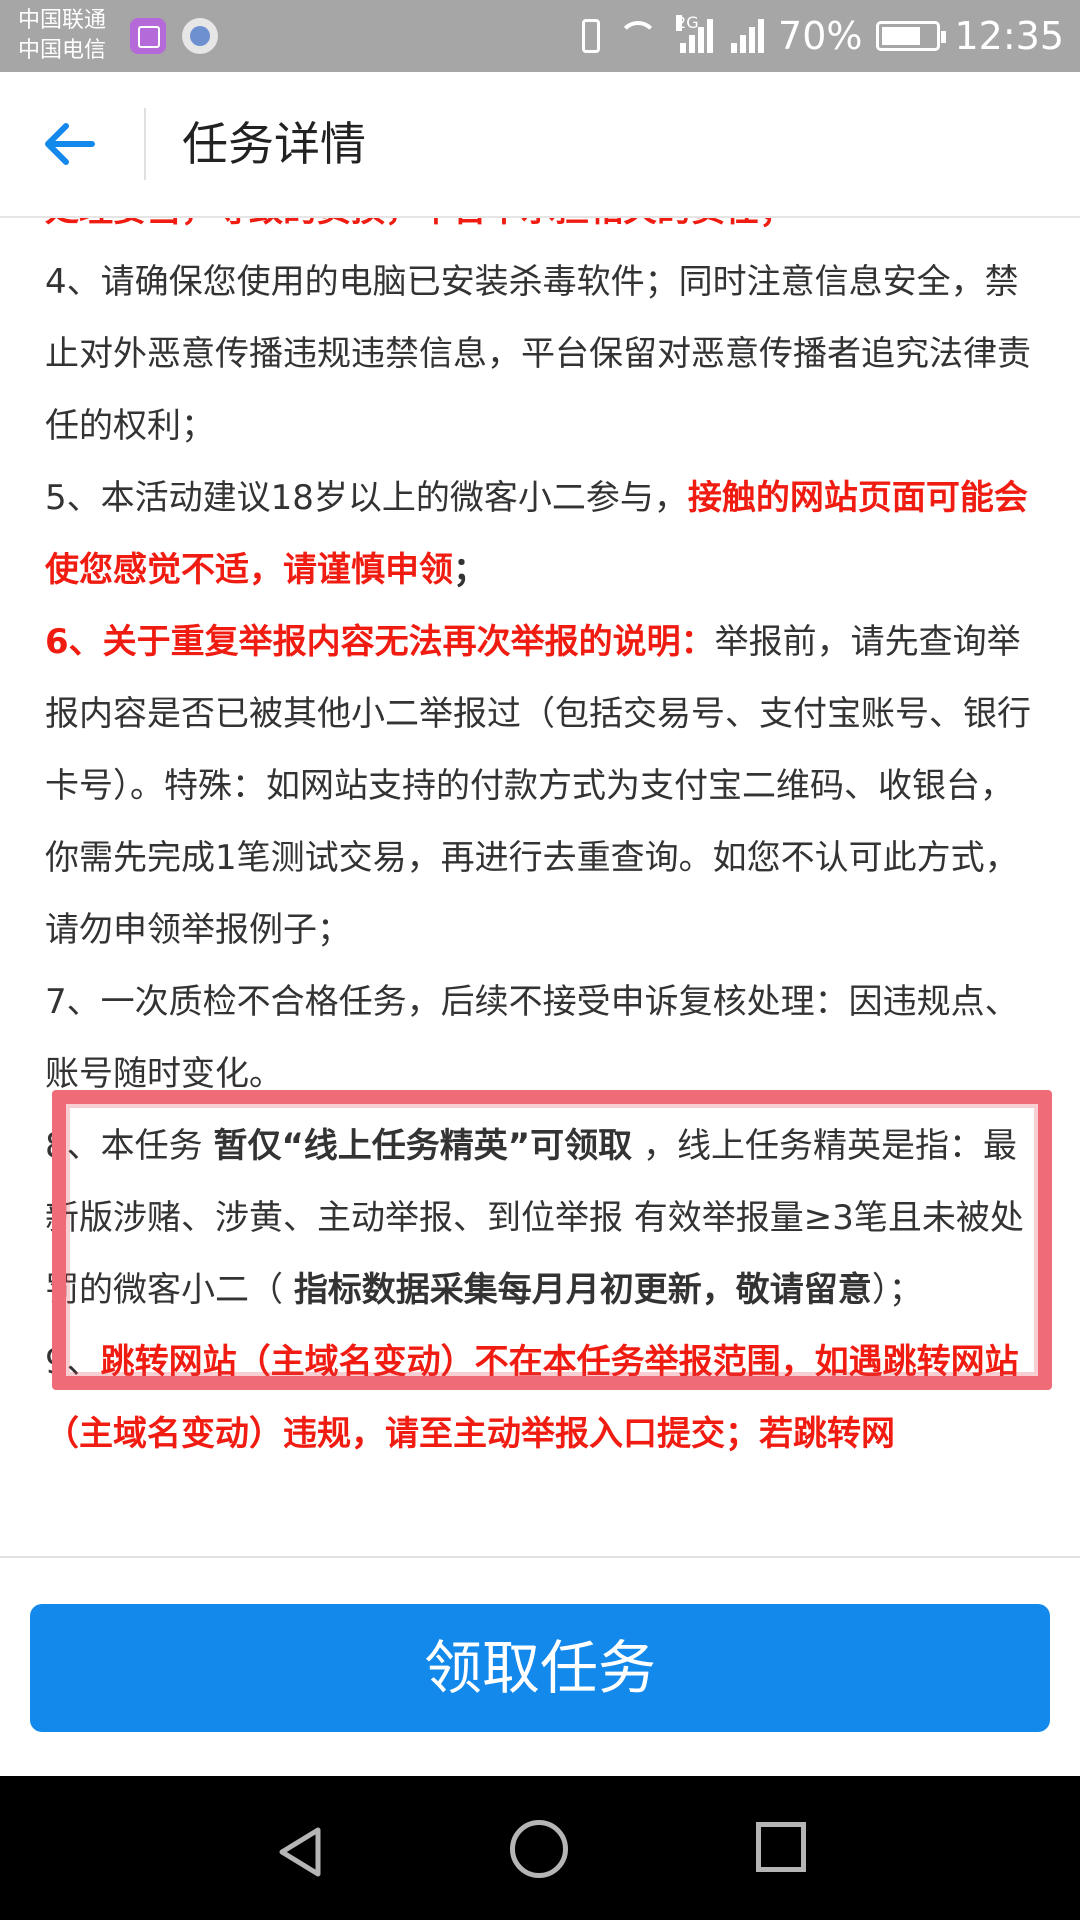 The height and width of the screenshot is (1920, 1080). What do you see at coordinates (638, 36) in the screenshot?
I see `wifi-icon` at bounding box center [638, 36].